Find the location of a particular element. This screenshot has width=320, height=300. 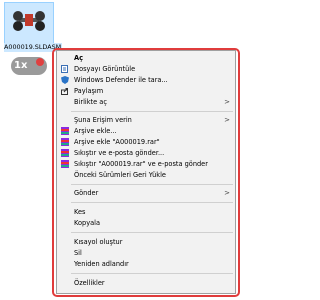

menu-item-send-to: Gönder > is located at coordinates (146, 193).